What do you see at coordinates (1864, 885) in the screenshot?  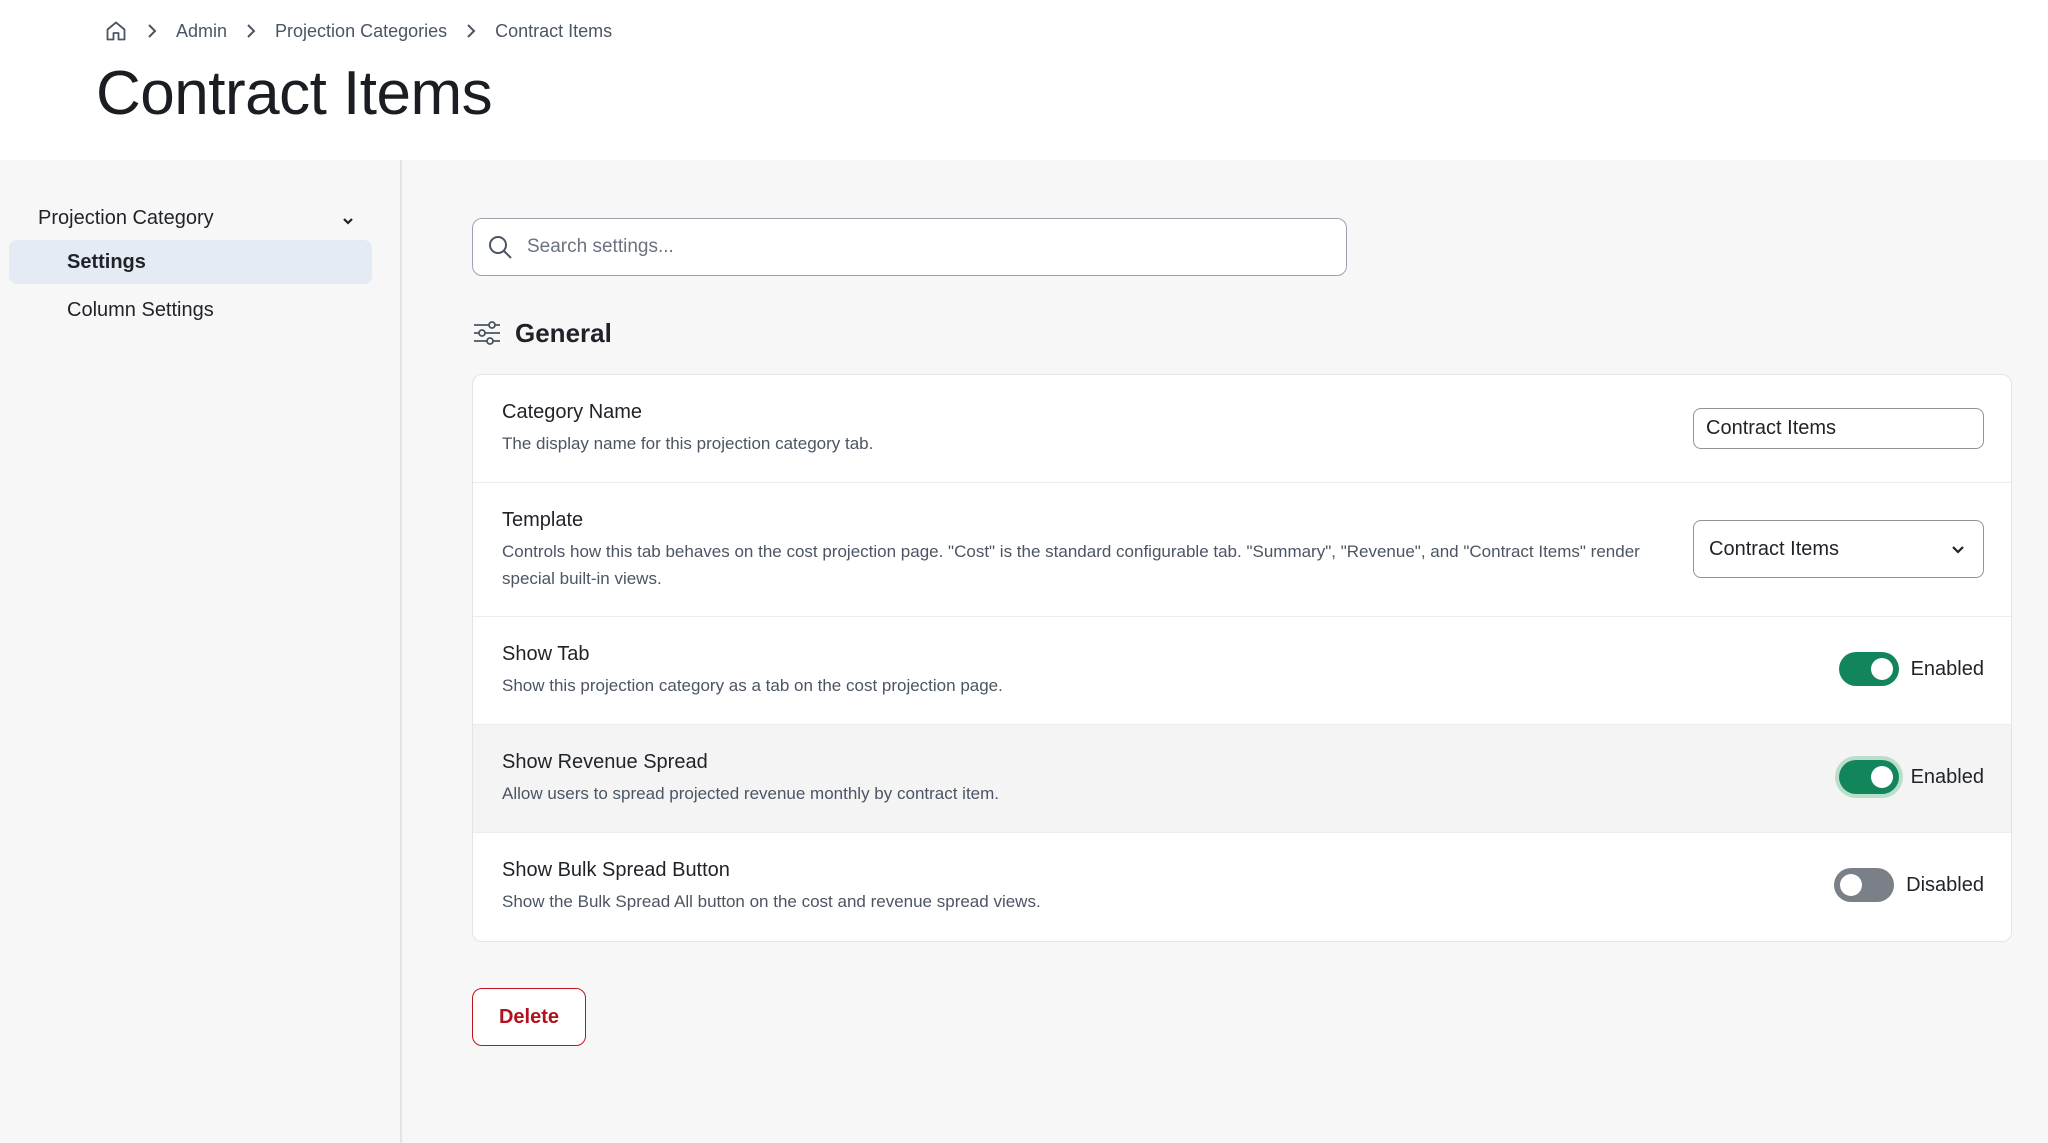 I see `show-bulk-spread-toggle` at bounding box center [1864, 885].